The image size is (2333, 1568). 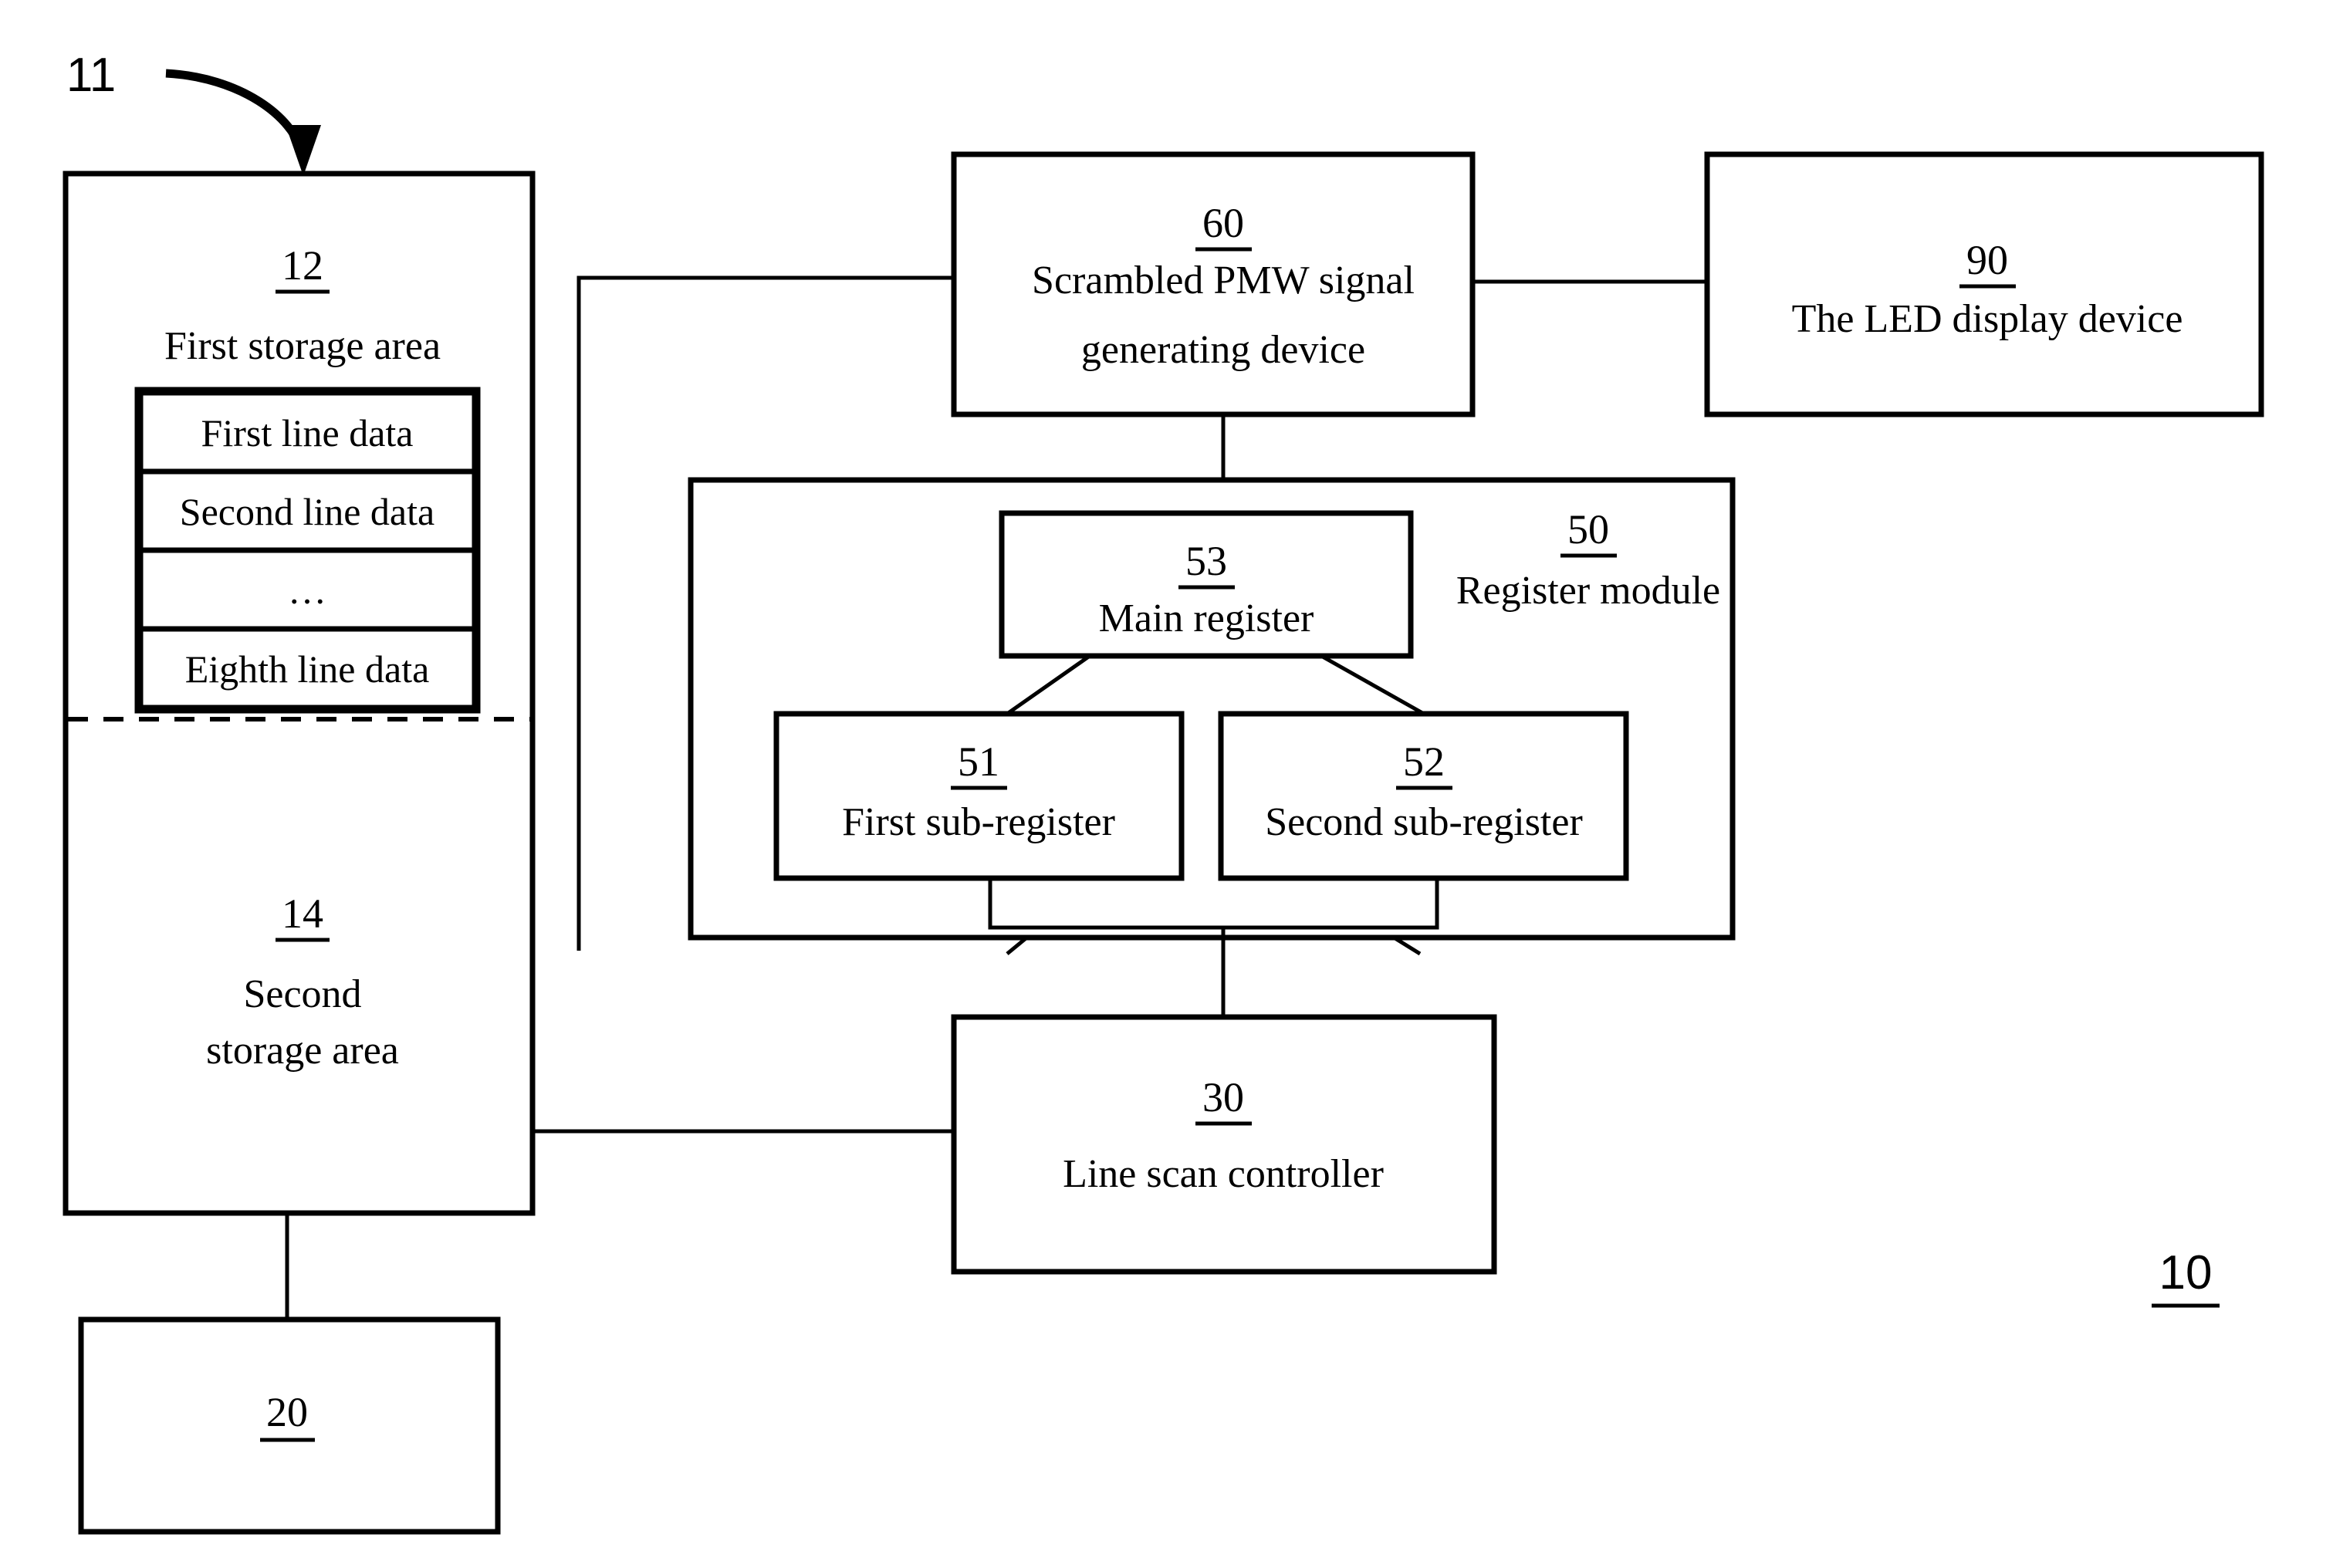 I want to click on first-storage-area-label: First storage area, so click(x=302, y=346).